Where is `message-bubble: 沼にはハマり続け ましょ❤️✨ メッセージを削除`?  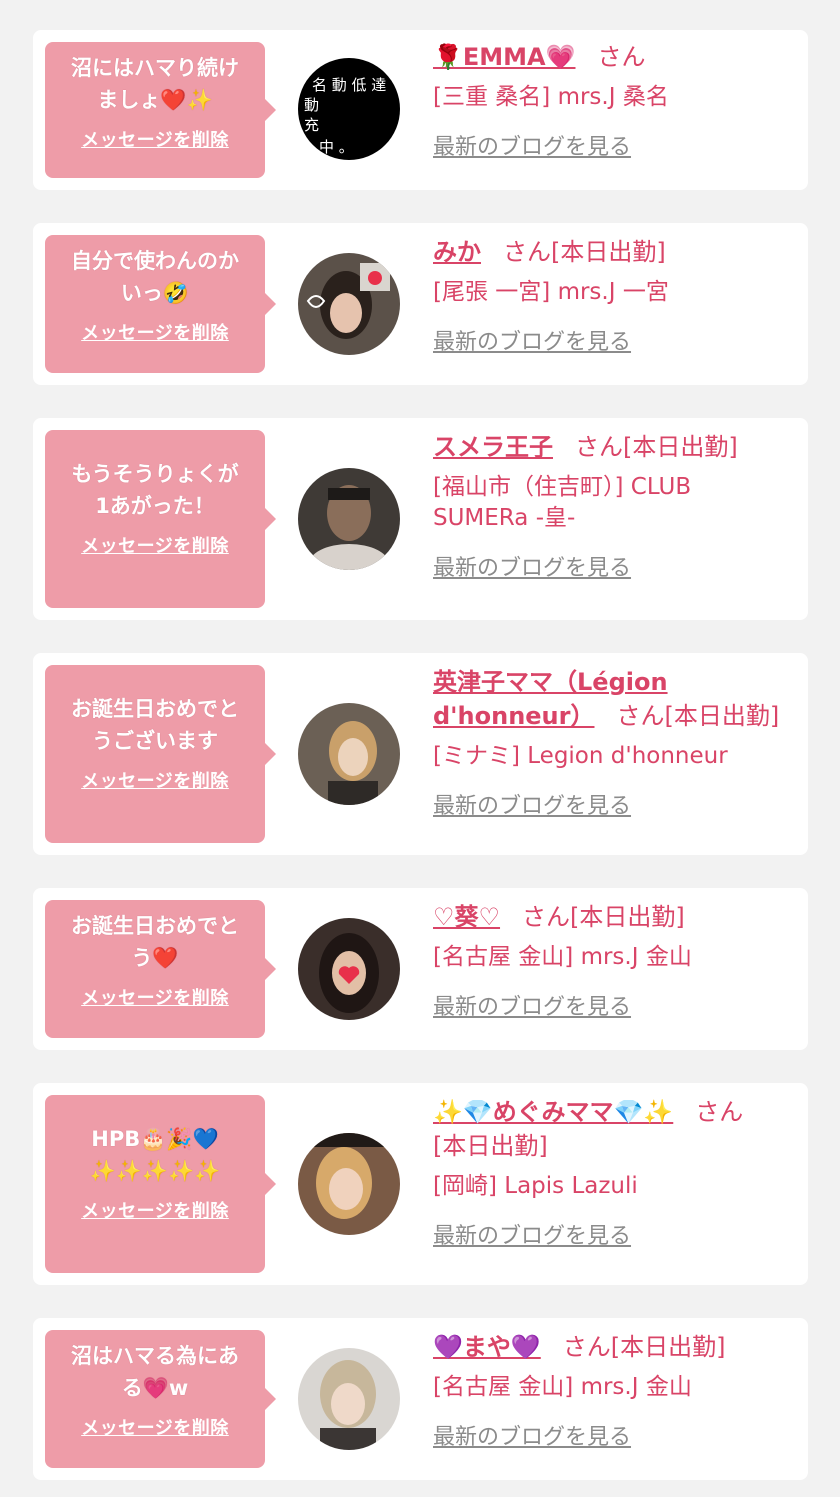 message-bubble: 沼にはハマり続け ましょ❤️✨ メッセージを削除 is located at coordinates (160, 110).